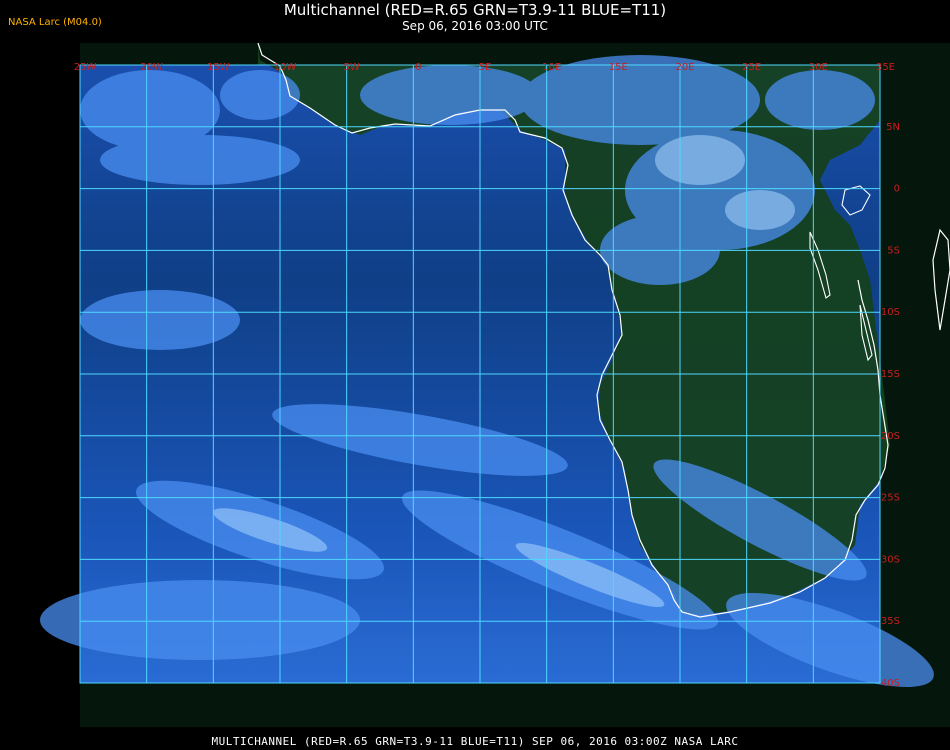  I want to click on lat-label: 25S, so click(890, 498).